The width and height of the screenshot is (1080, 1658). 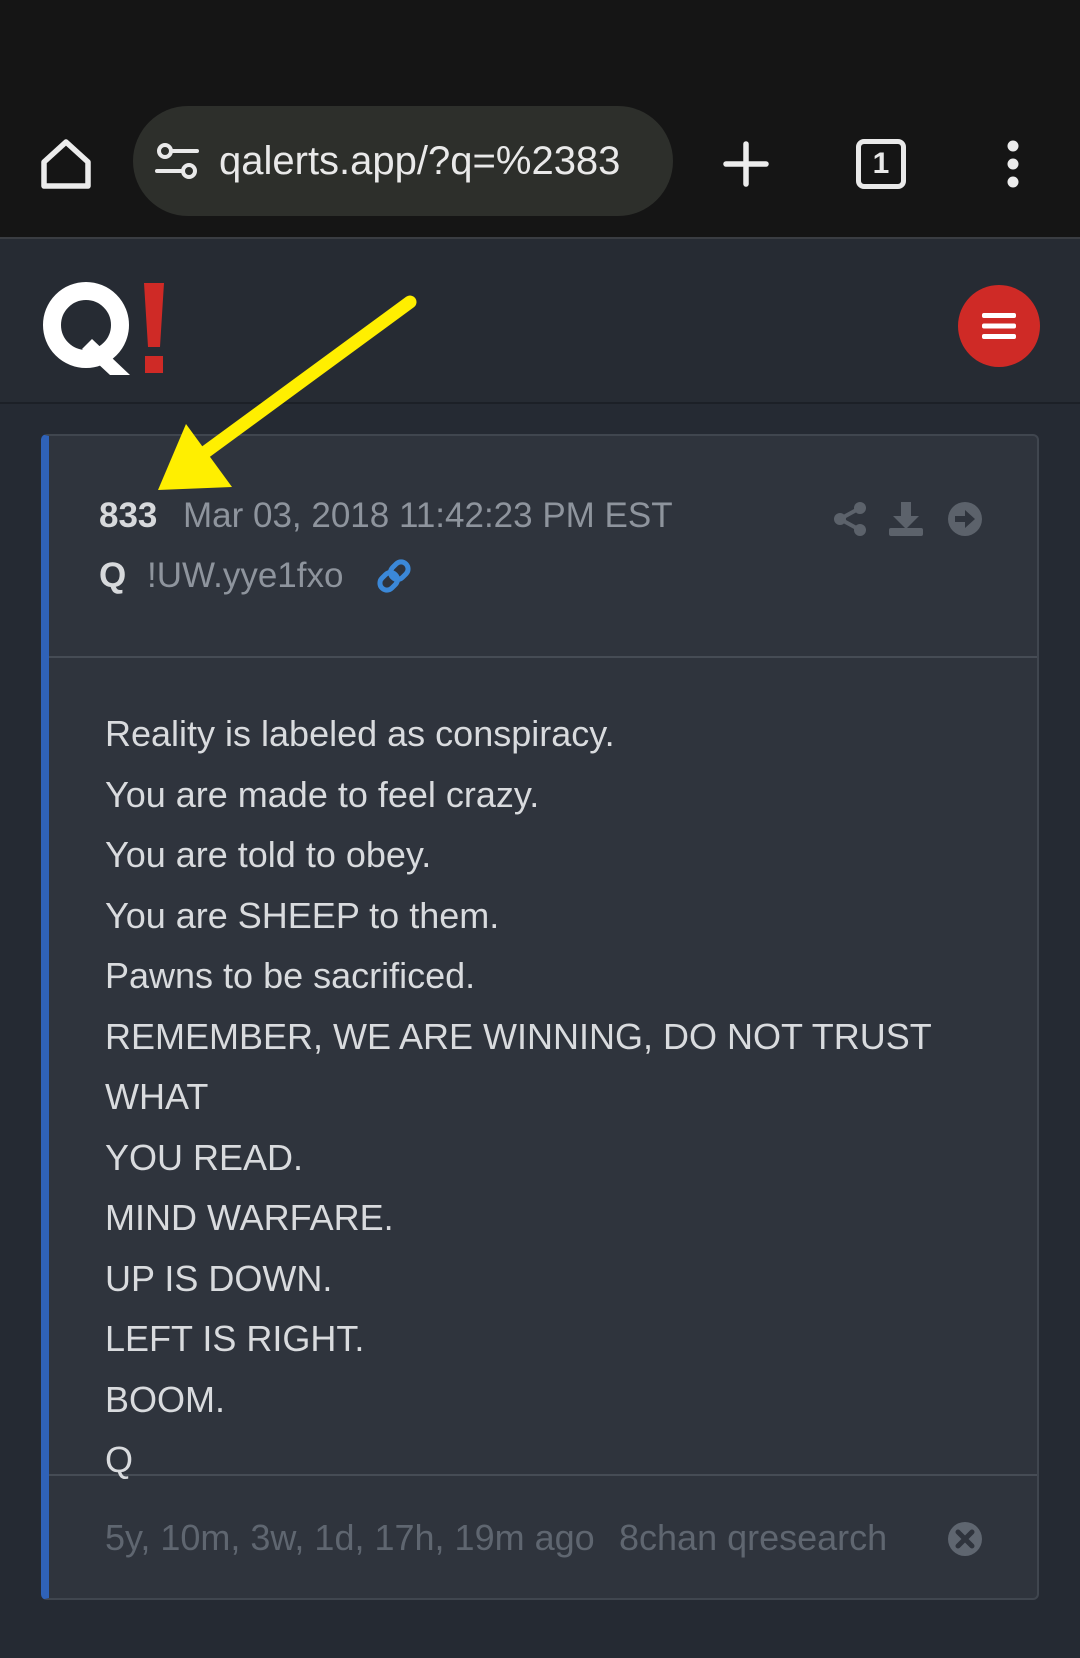 I want to click on address-bar: qalerts.app/?q=%2383, so click(x=403, y=161).